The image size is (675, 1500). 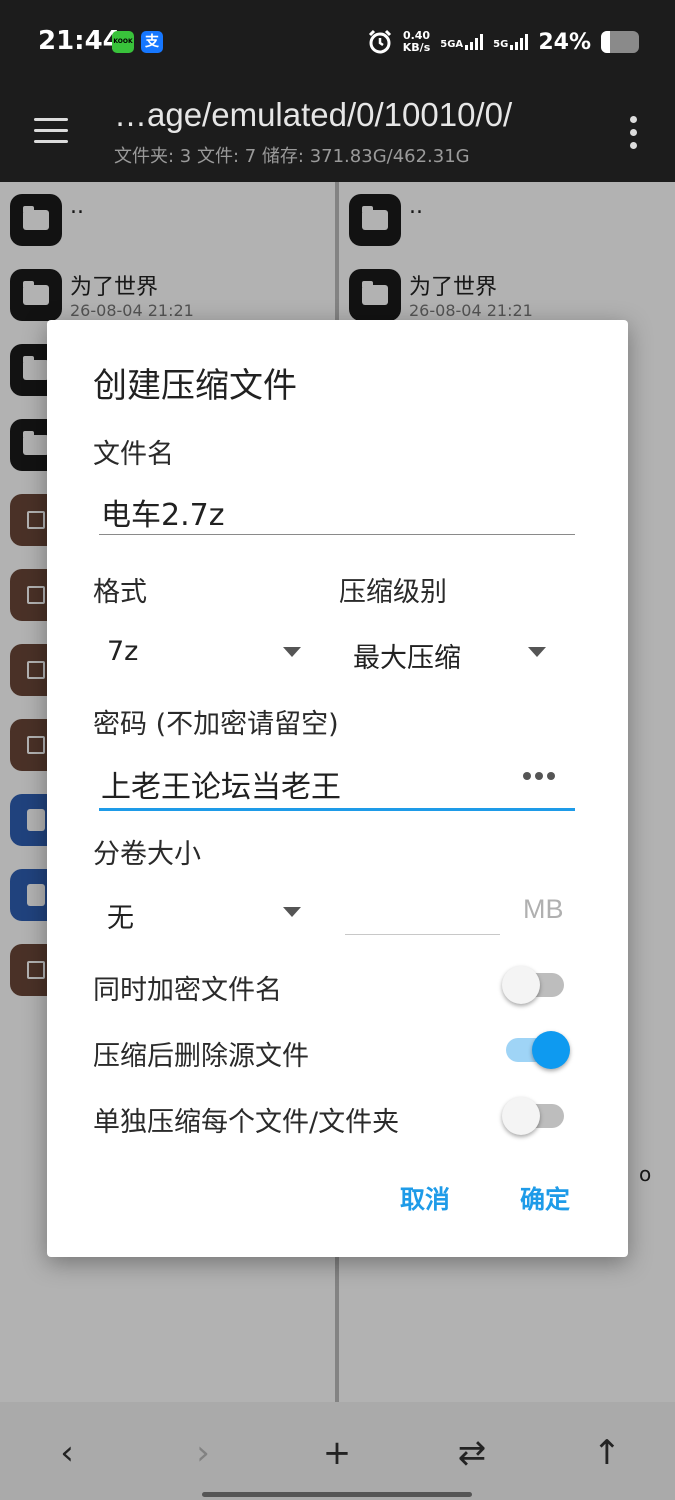 I want to click on menu-icon, so click(x=52, y=132).